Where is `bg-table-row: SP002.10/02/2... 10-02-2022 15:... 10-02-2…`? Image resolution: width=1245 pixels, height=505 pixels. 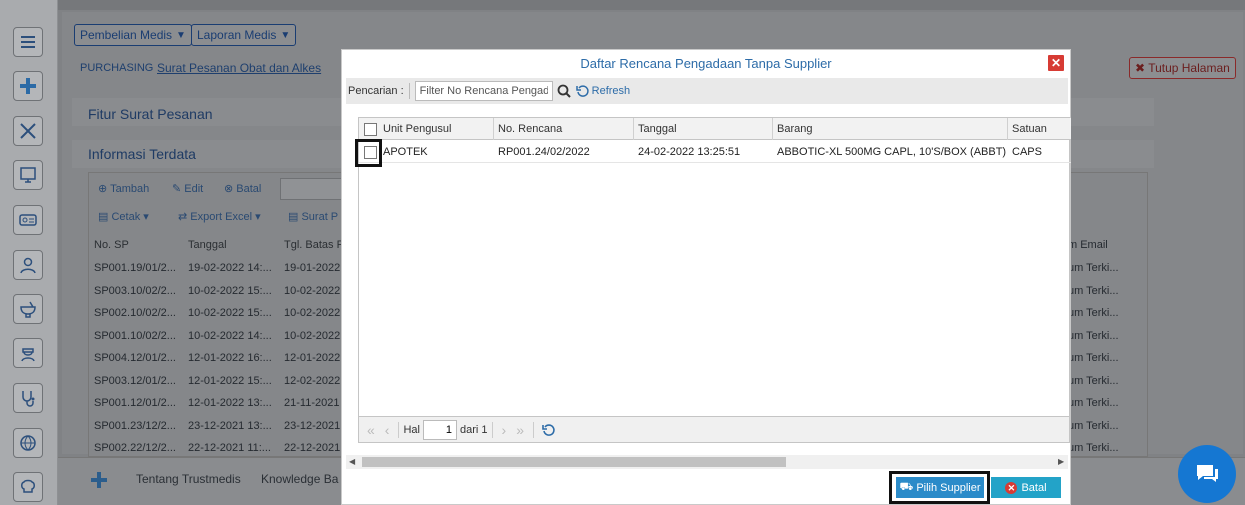 bg-table-row: SP002.10/02/2... 10-02-2022 15:... 10-02-2… is located at coordinates (217, 313).